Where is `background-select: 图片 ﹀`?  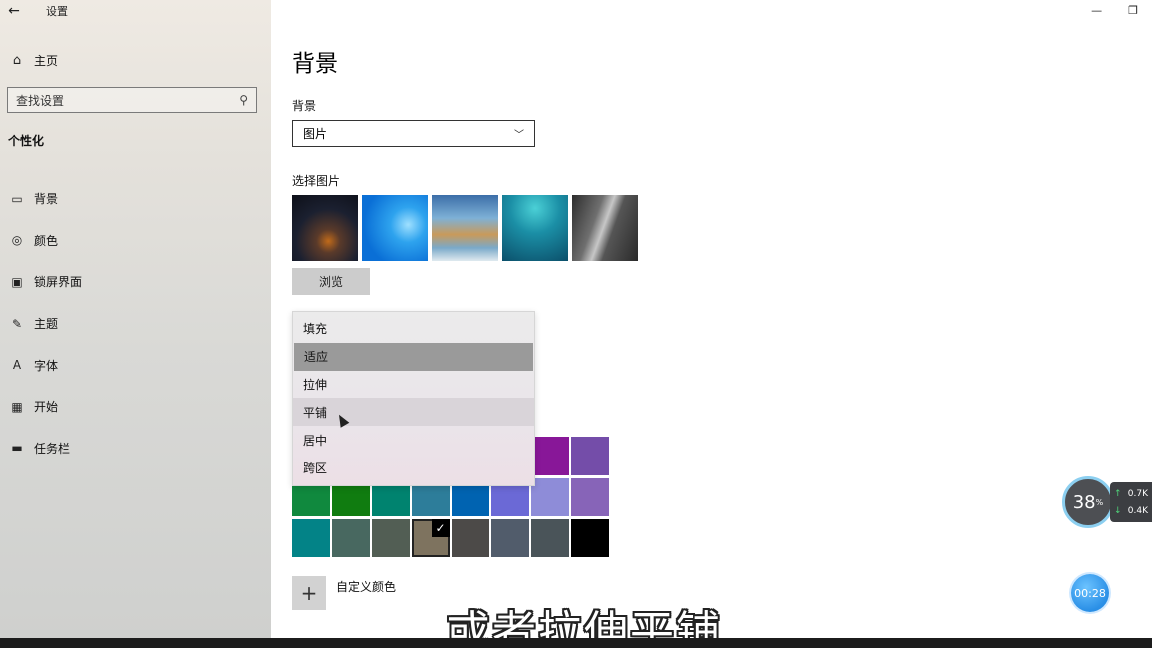
background-select: 图片 ﹀ is located at coordinates (413, 133).